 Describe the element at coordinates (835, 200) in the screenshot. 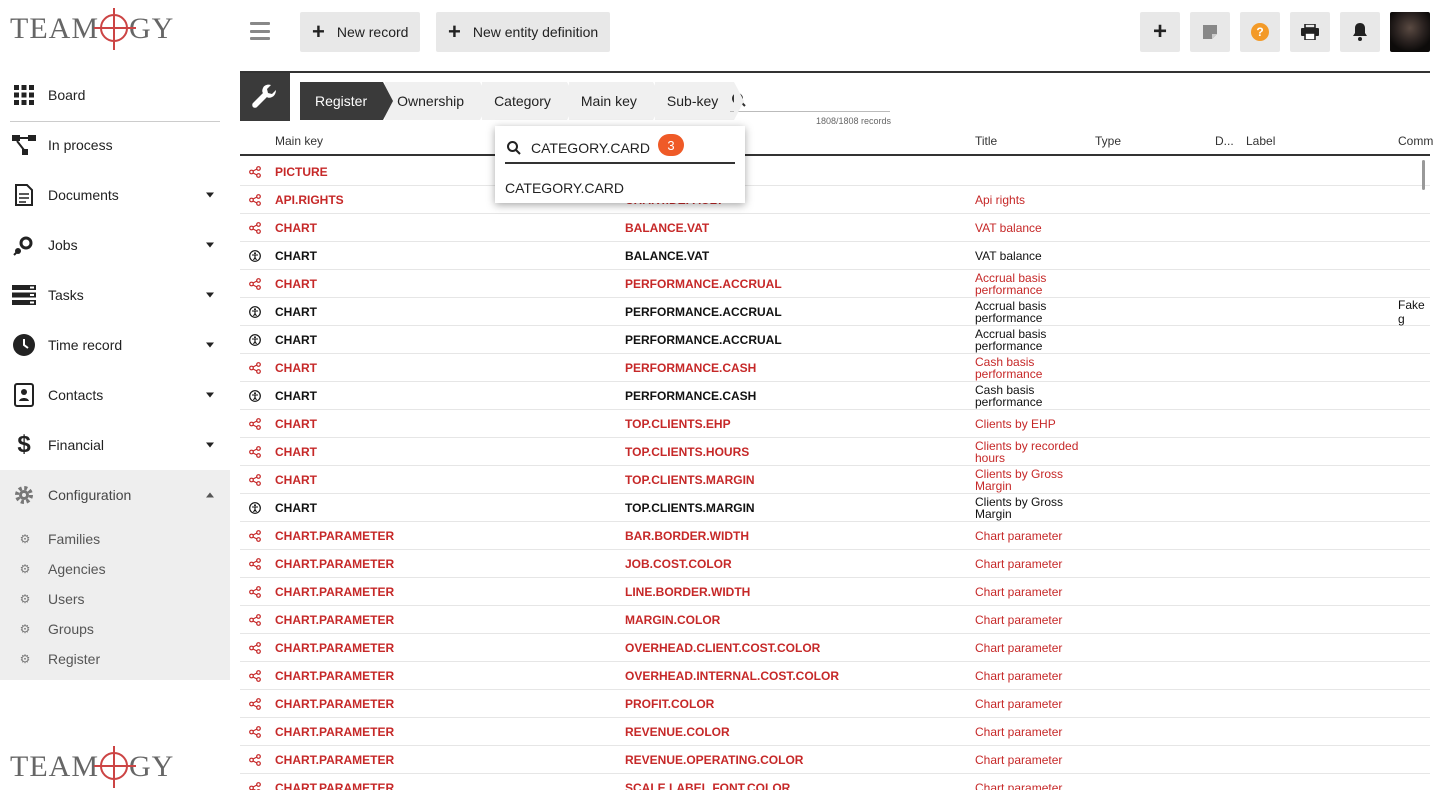

I see `table-row: API.RIGHTSCHART.DEFAULTApi rights` at that location.